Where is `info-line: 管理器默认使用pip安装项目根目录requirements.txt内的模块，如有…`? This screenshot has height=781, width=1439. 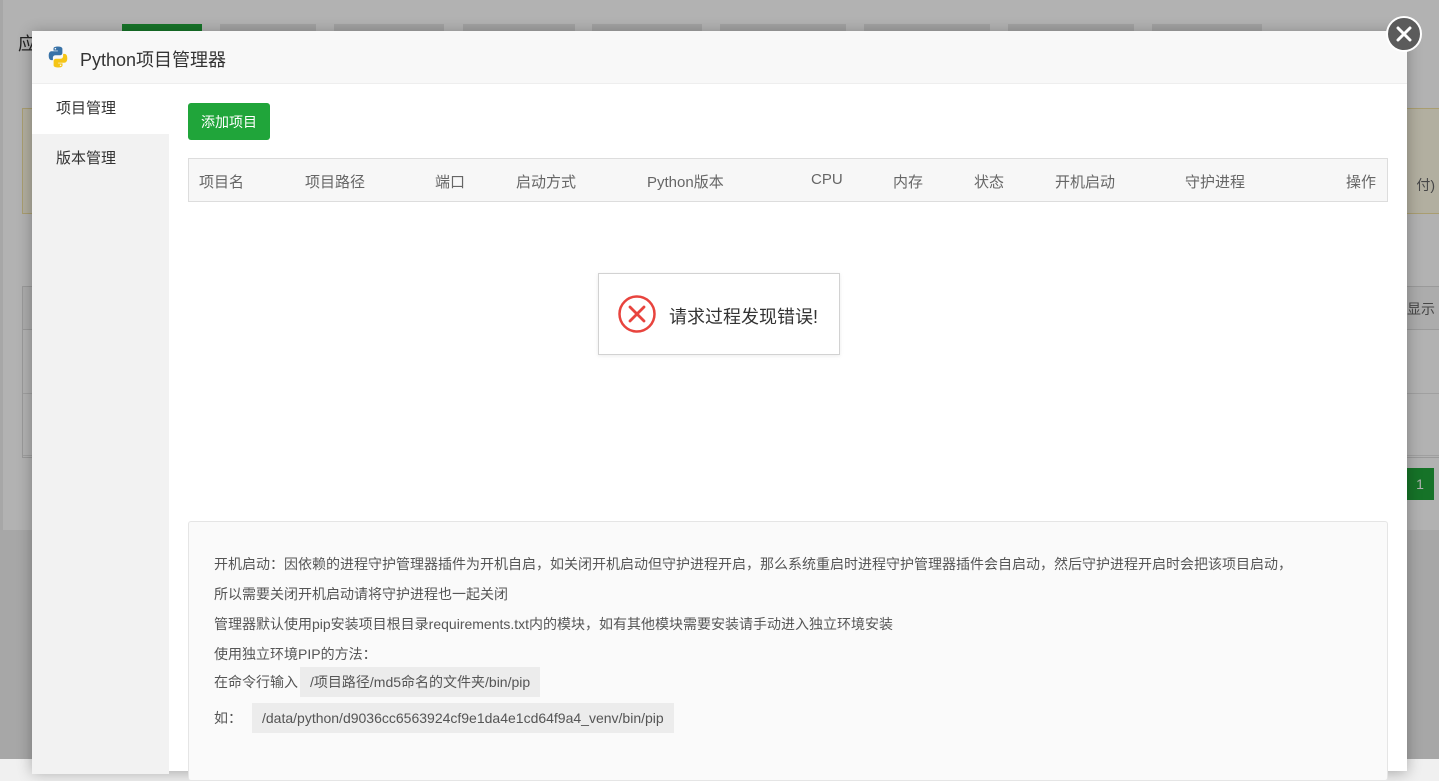
info-line: 管理器默认使用pip安装项目根目录requirements.txt内的模块，如有… is located at coordinates (554, 624).